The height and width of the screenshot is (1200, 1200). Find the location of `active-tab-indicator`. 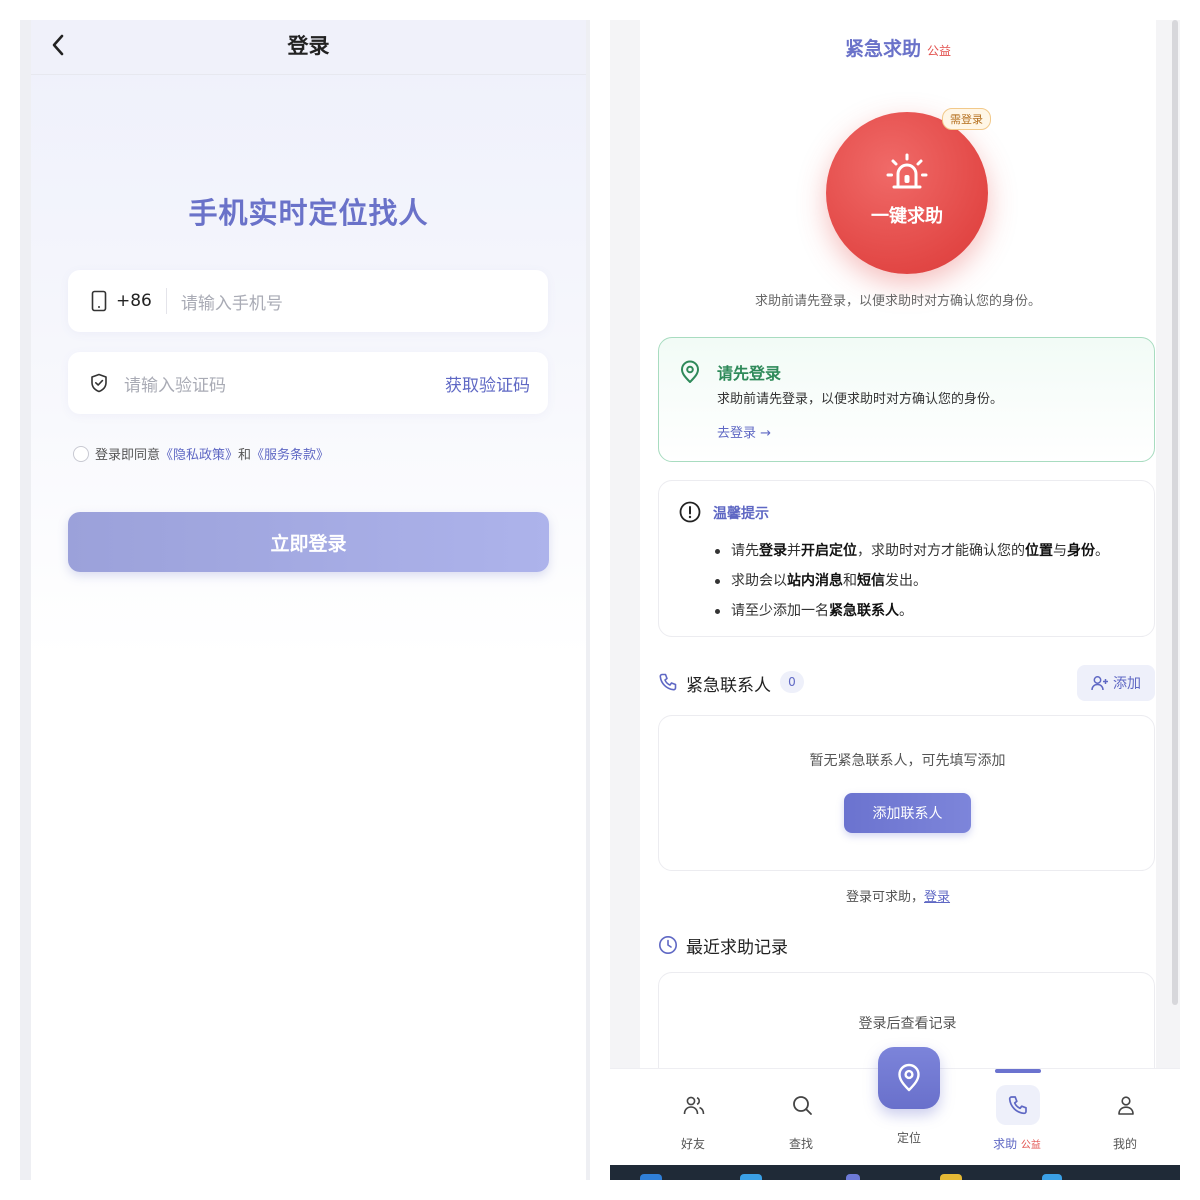

active-tab-indicator is located at coordinates (1018, 1071).